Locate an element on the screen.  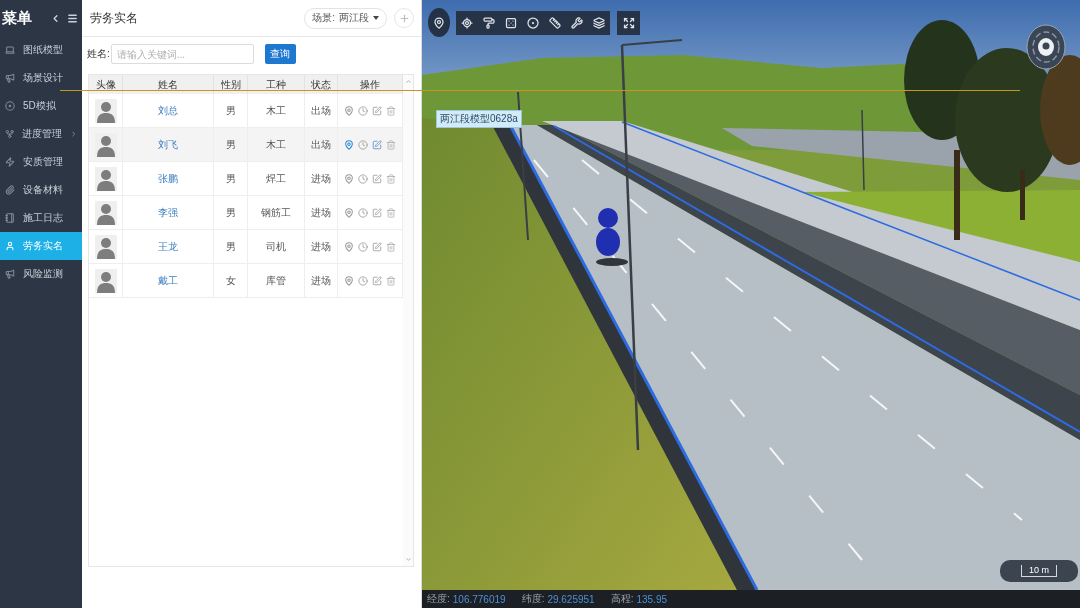
sidebar-item: 进度管理 is located at coordinates (41, 134).